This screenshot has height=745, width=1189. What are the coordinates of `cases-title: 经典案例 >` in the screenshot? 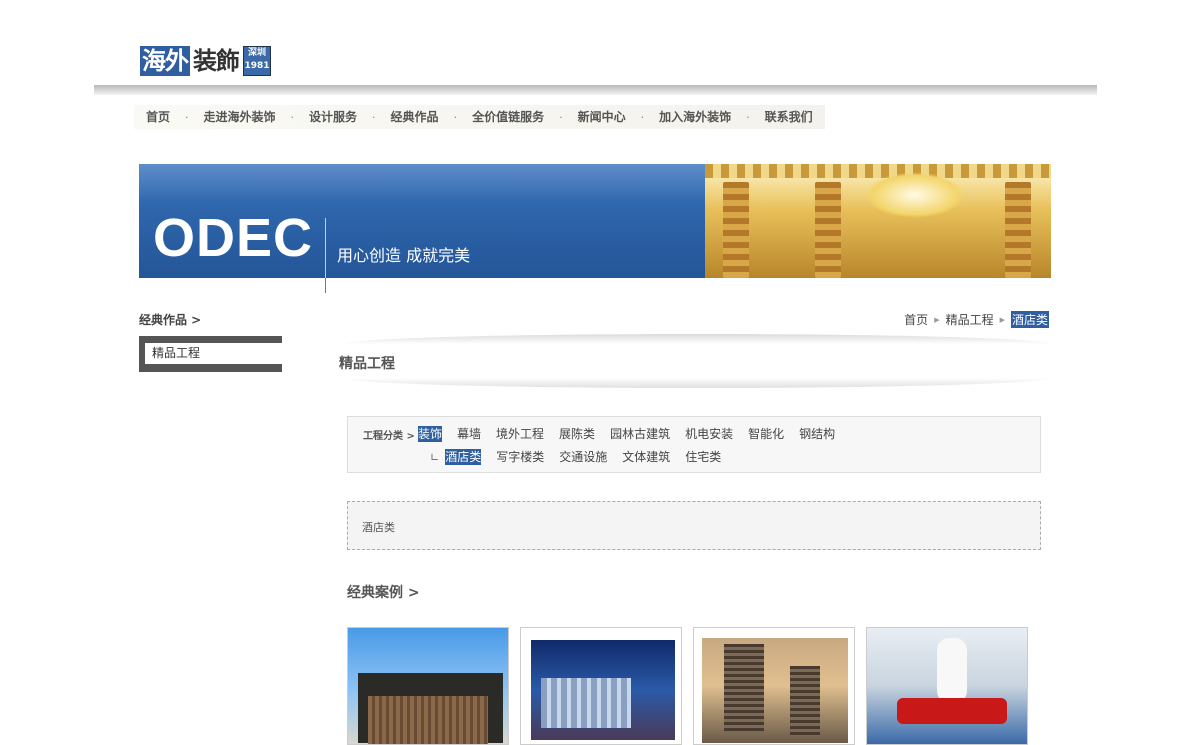 It's located at (383, 592).